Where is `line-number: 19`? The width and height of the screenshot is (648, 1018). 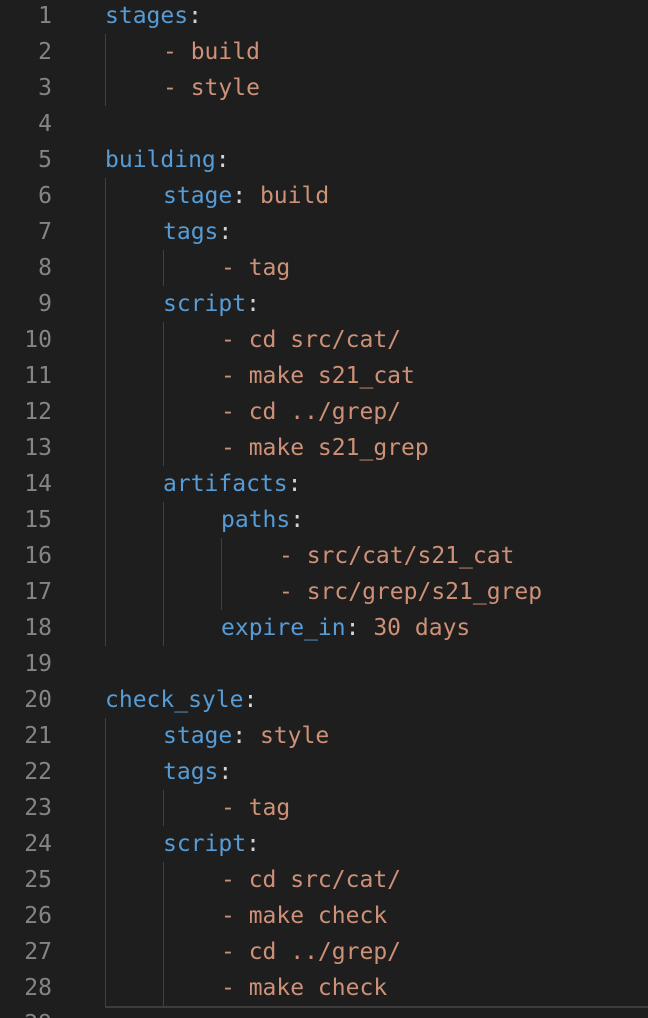
line-number: 19 is located at coordinates (38, 664).